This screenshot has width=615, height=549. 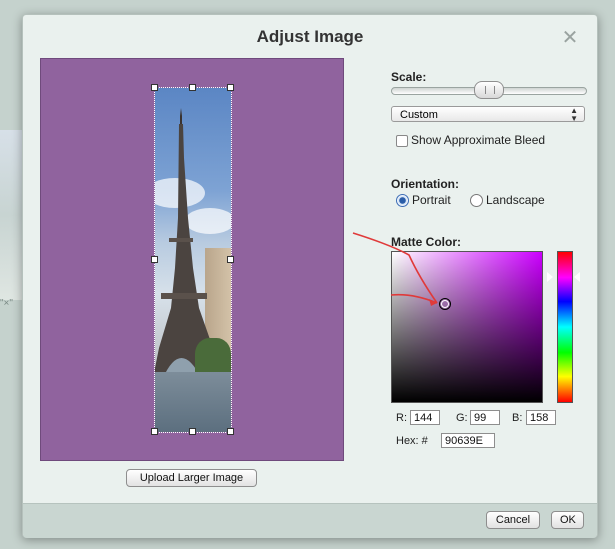 I want to click on dialog-title: Adjust Image, so click(x=310, y=36).